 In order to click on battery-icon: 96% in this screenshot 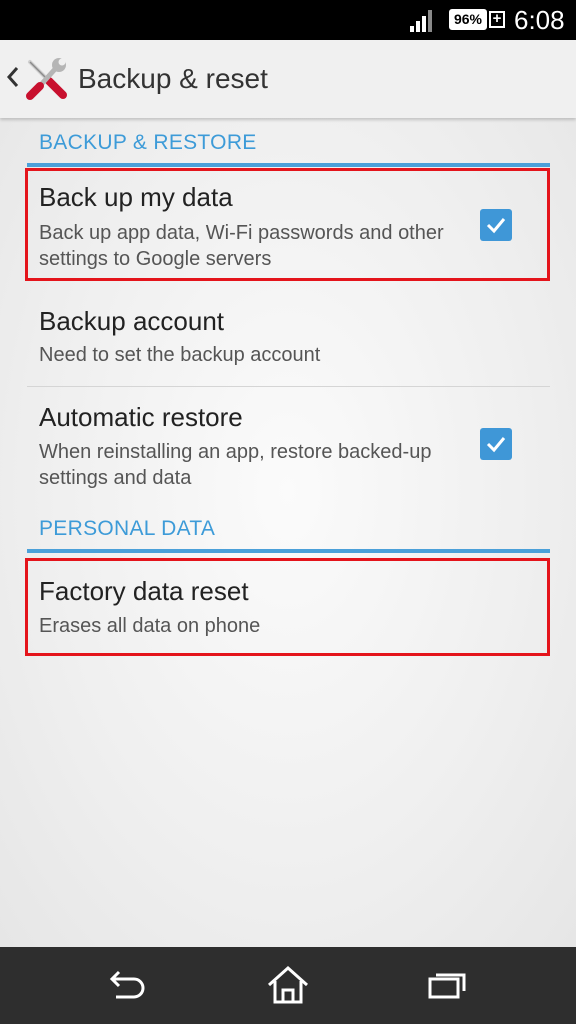, I will do `click(468, 19)`.